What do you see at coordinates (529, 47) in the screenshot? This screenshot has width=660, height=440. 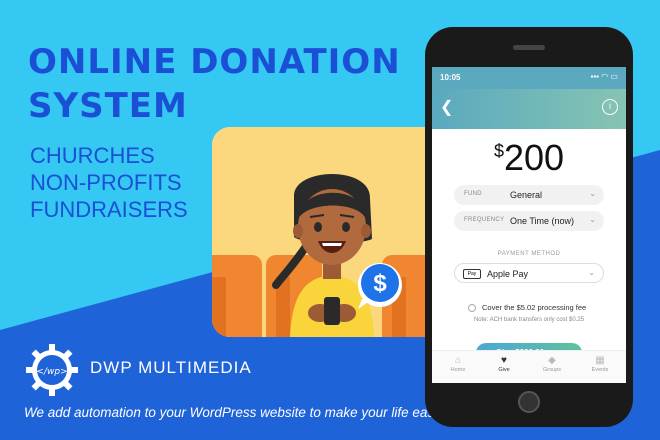 I see `phone-speaker` at bounding box center [529, 47].